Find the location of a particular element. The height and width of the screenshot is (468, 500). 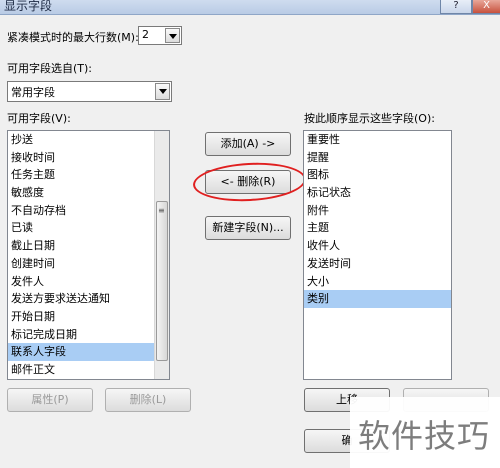

list-item: 重要性 is located at coordinates (377, 140).